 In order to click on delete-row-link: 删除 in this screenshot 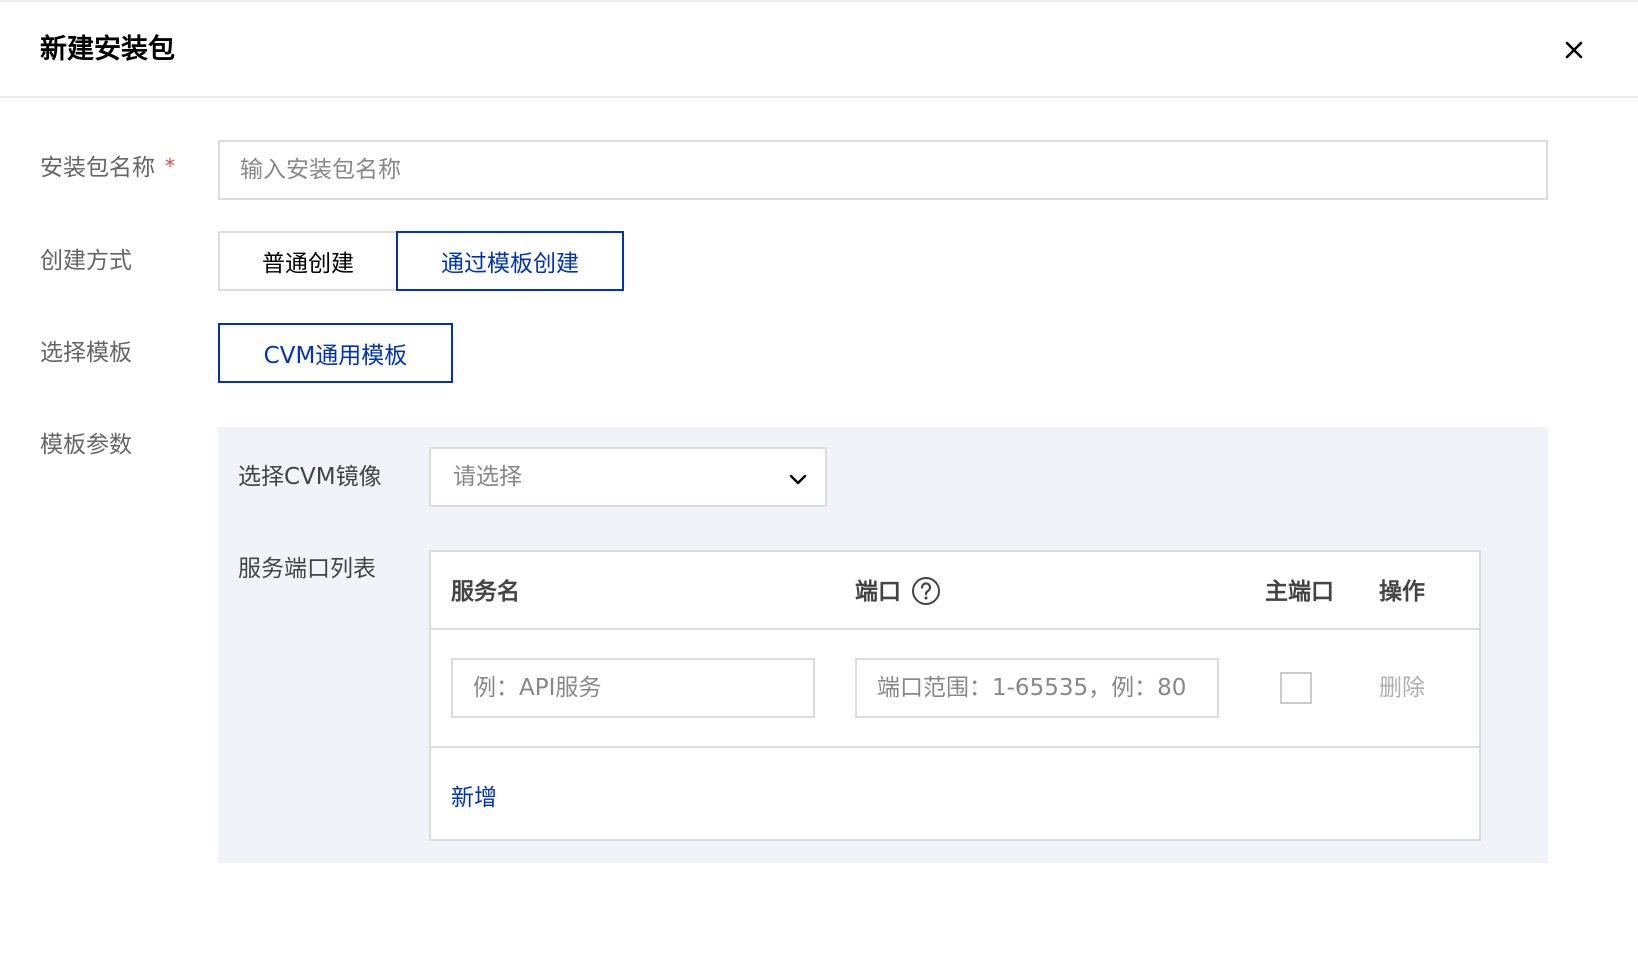, I will do `click(1402, 688)`.